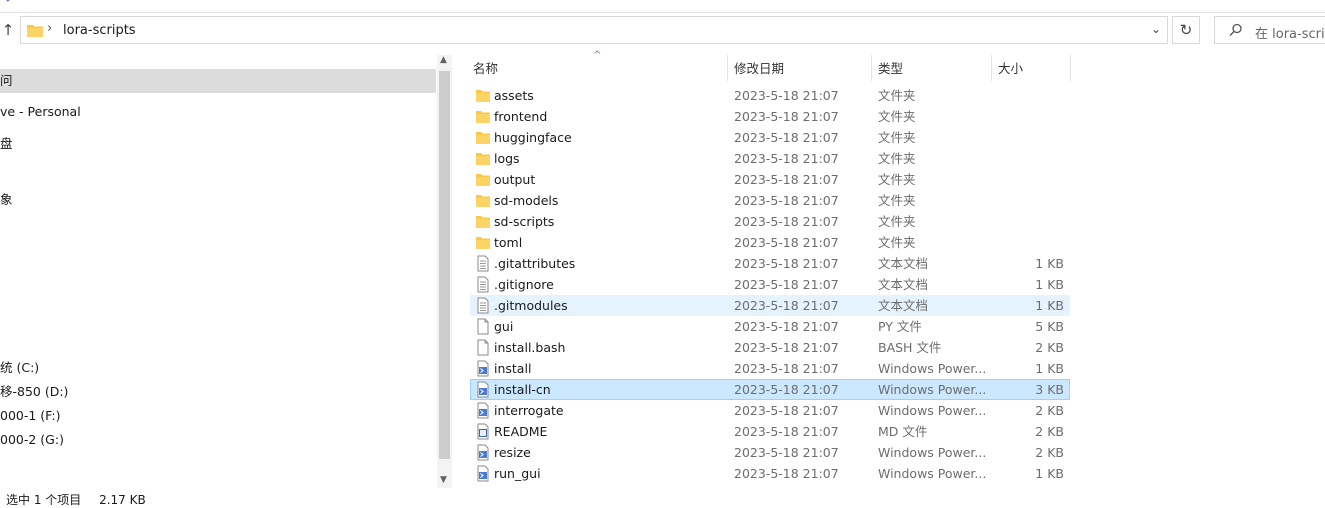  What do you see at coordinates (30, 416) in the screenshot?
I see `nav-item-drive-f: 000-1 (F:)` at bounding box center [30, 416].